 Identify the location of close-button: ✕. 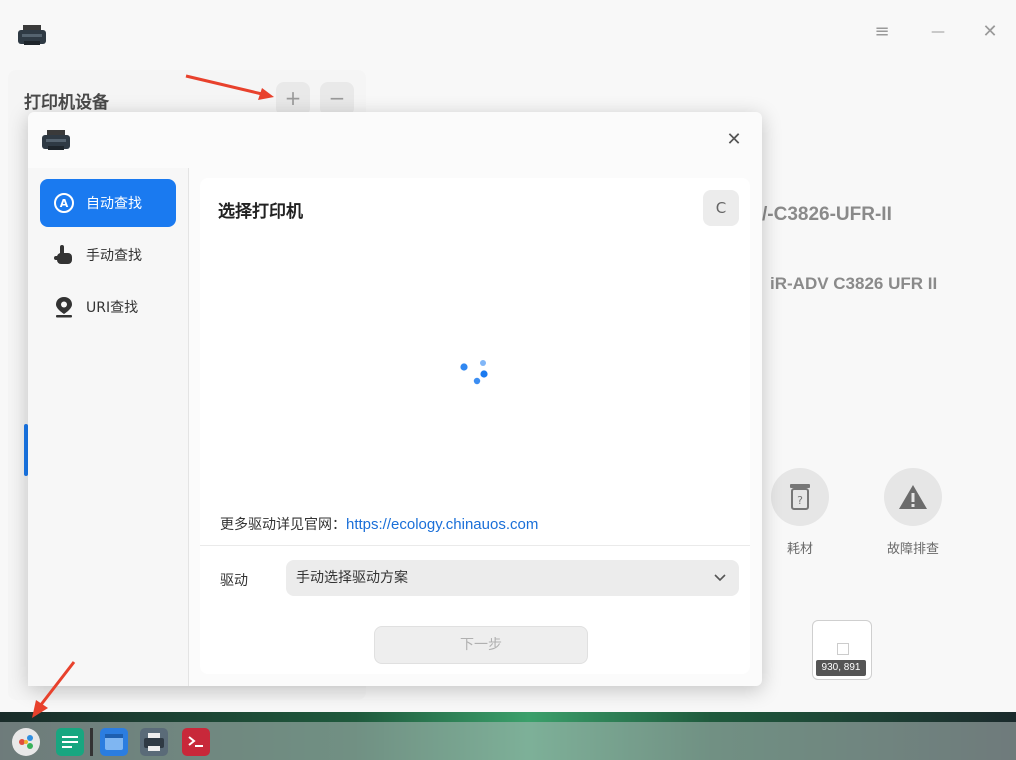
(990, 32).